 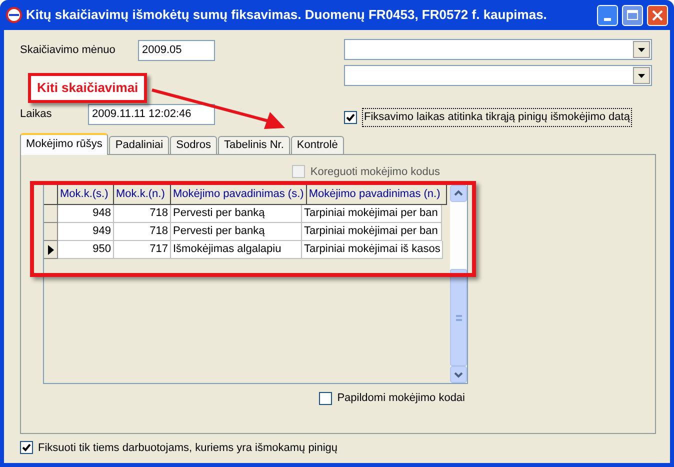 I want to click on row-pointer-icon, so click(x=51, y=249).